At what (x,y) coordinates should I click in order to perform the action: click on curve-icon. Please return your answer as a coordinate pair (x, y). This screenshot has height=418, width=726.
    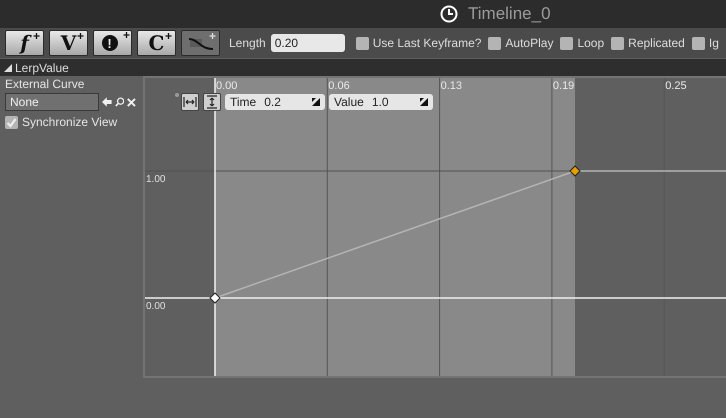
    Looking at the image, I should click on (201, 43).